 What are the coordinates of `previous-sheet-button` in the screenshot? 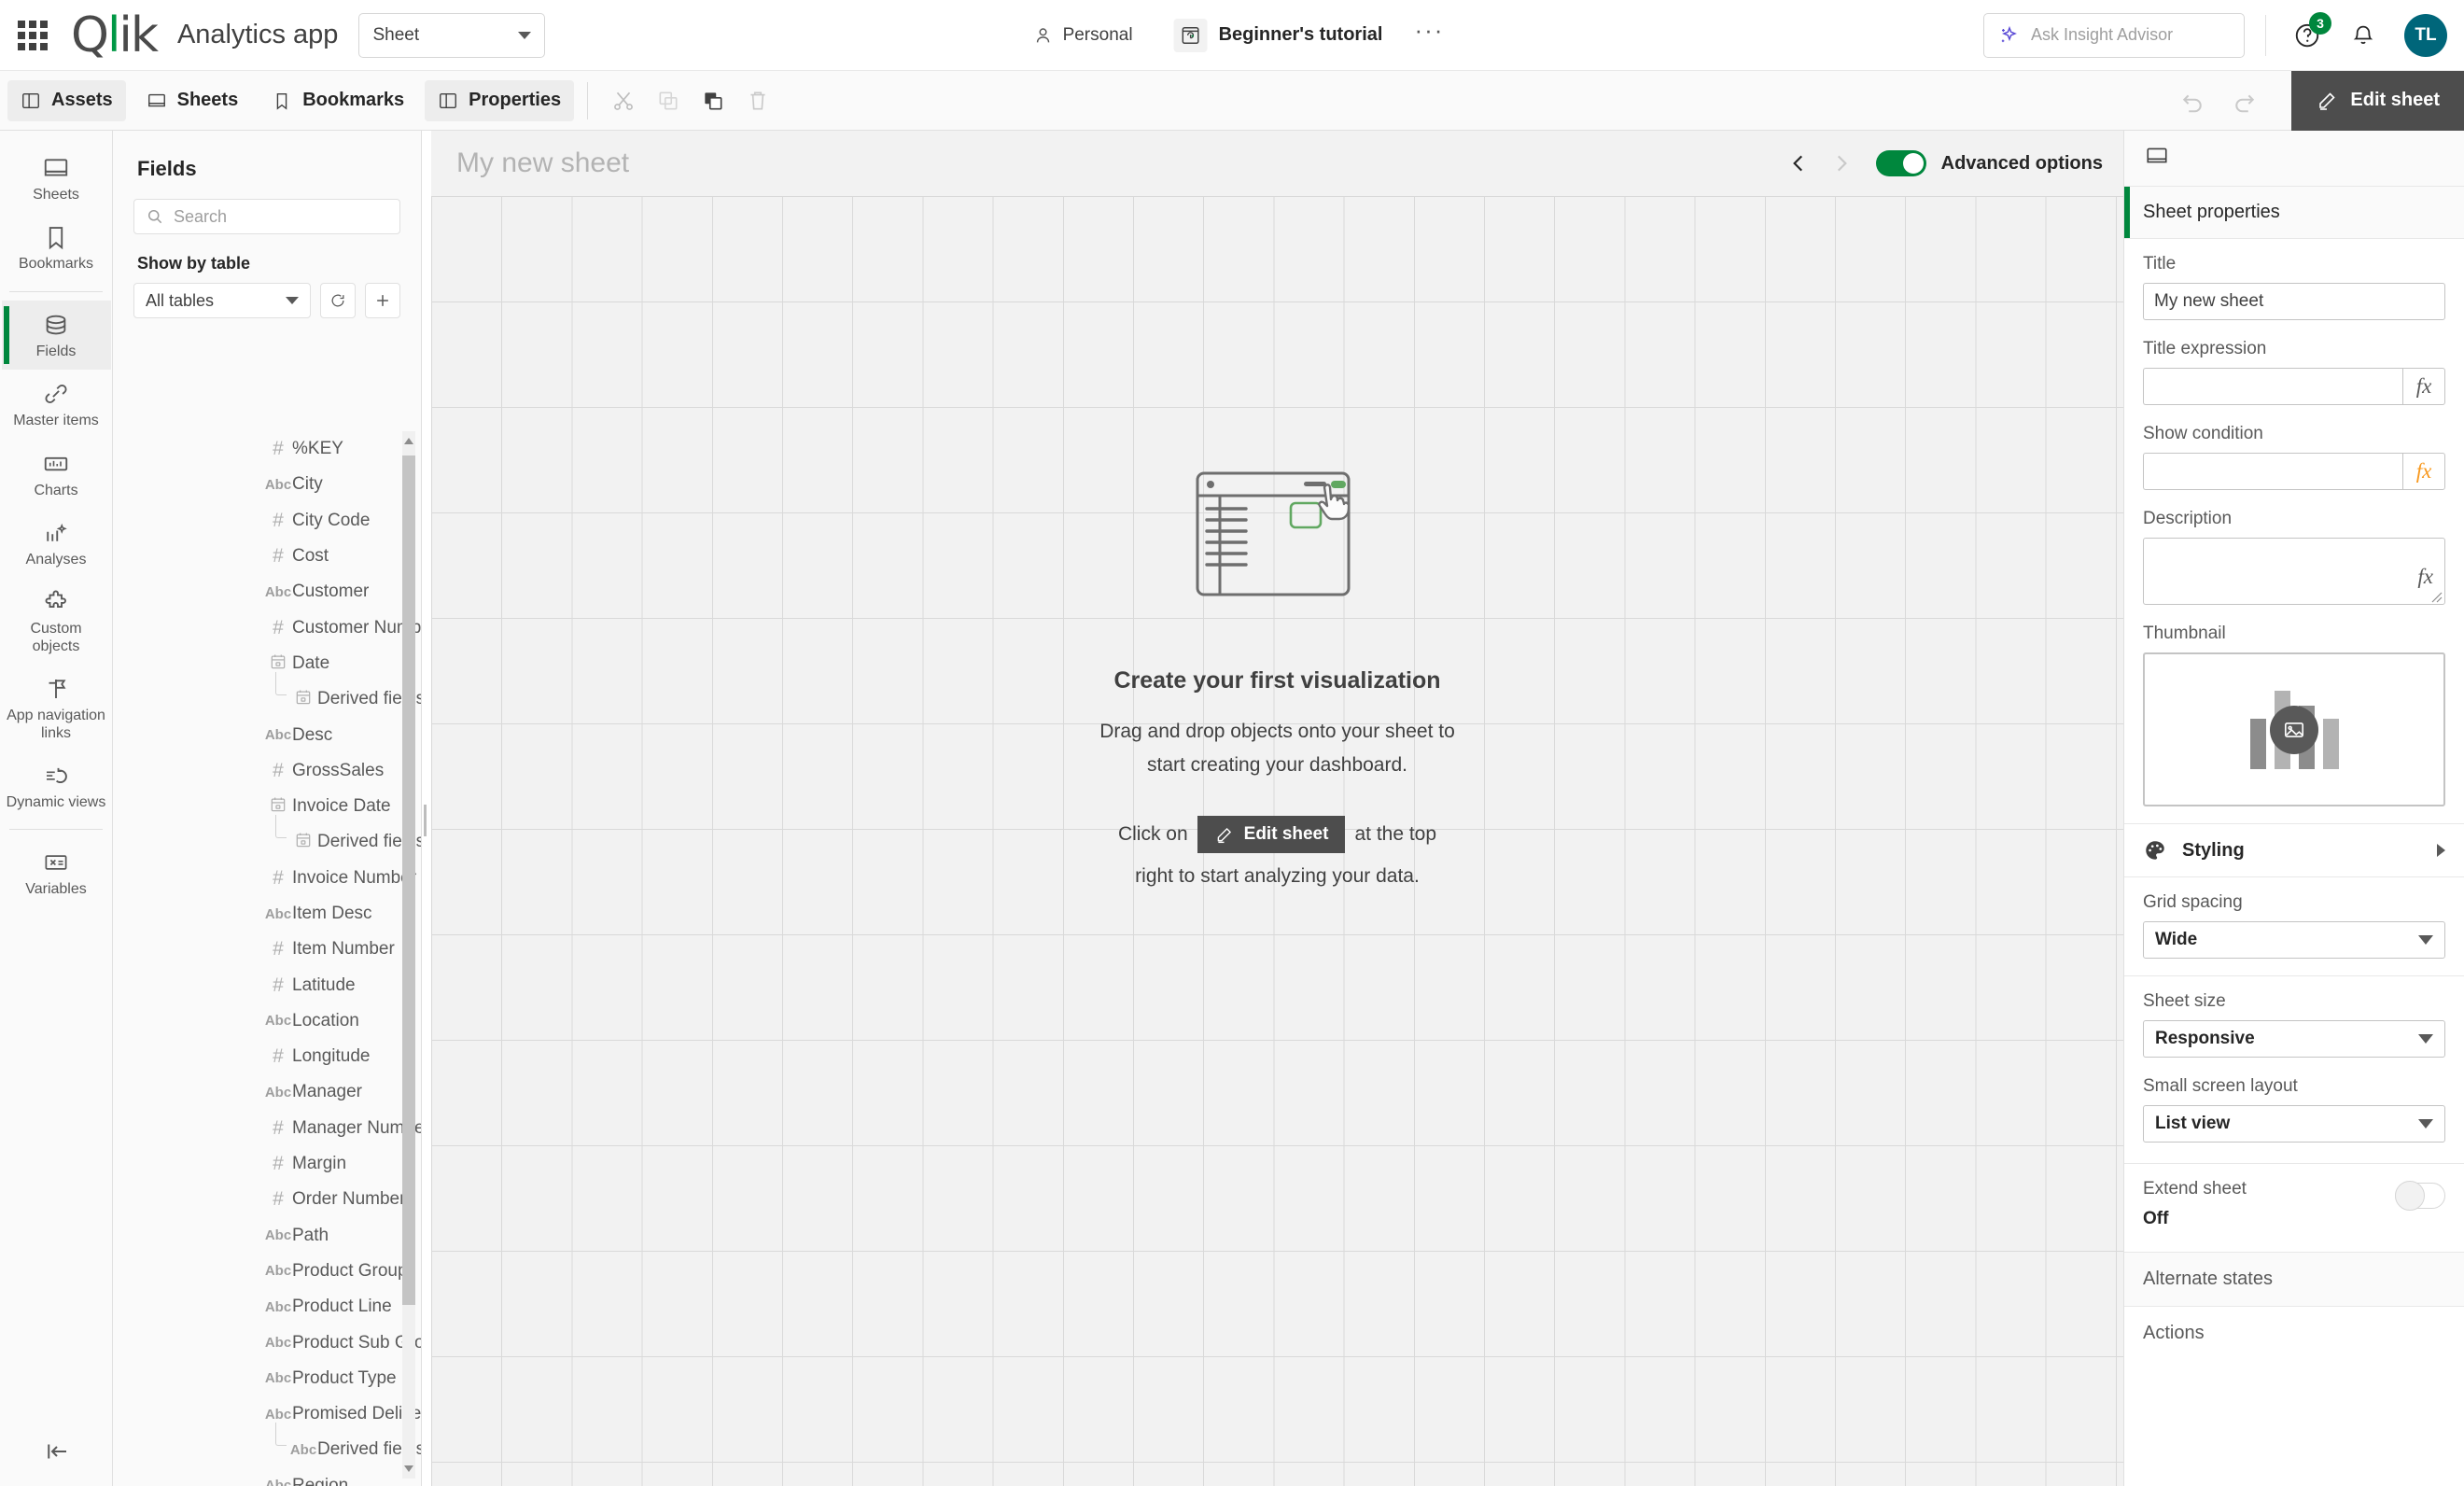 It's located at (1798, 163).